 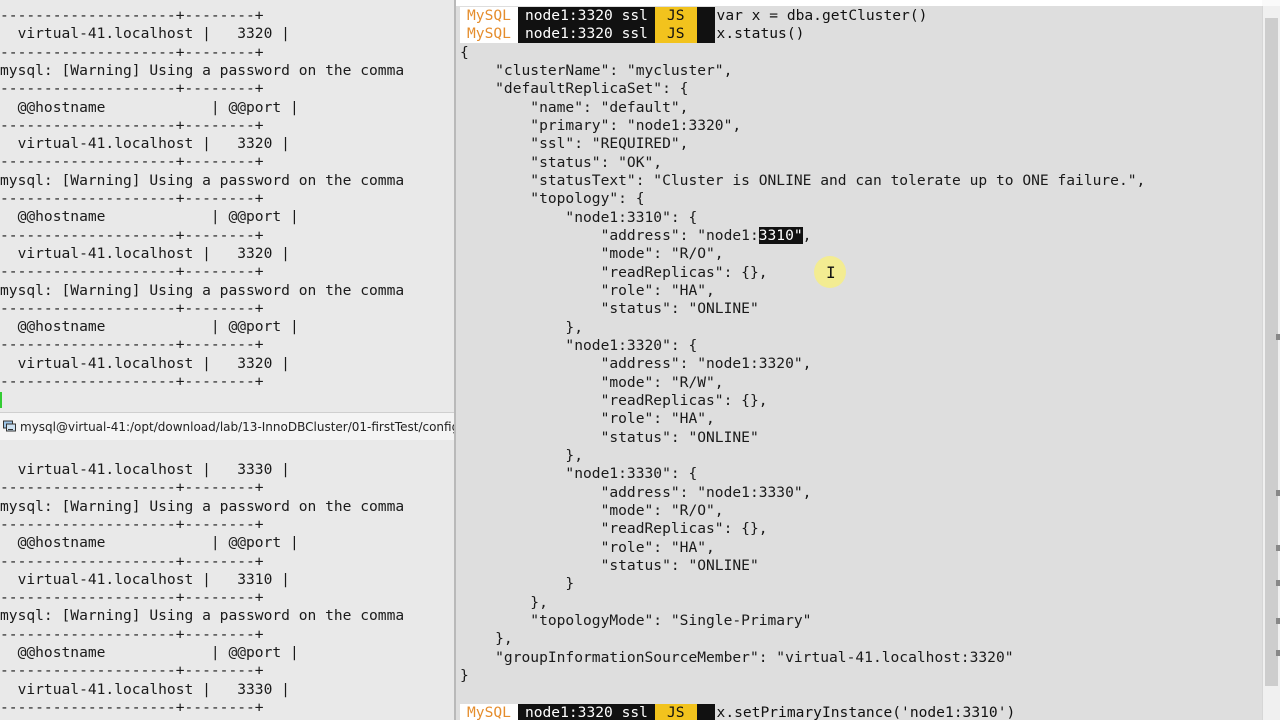 What do you see at coordinates (636, 492) in the screenshot?
I see `output-line: "address": "node1:3330",` at bounding box center [636, 492].